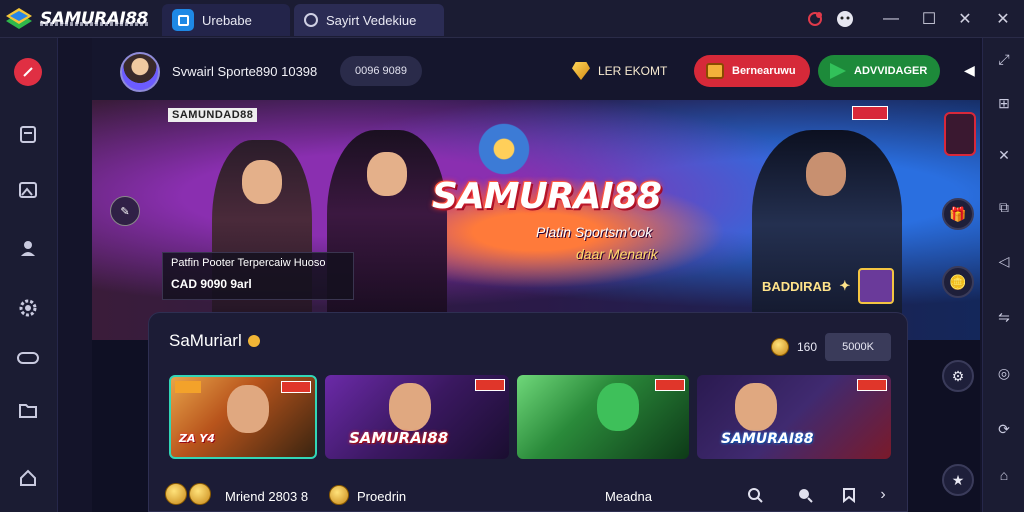  Describe the element at coordinates (28, 358) in the screenshot. I see `controller-icon` at that location.